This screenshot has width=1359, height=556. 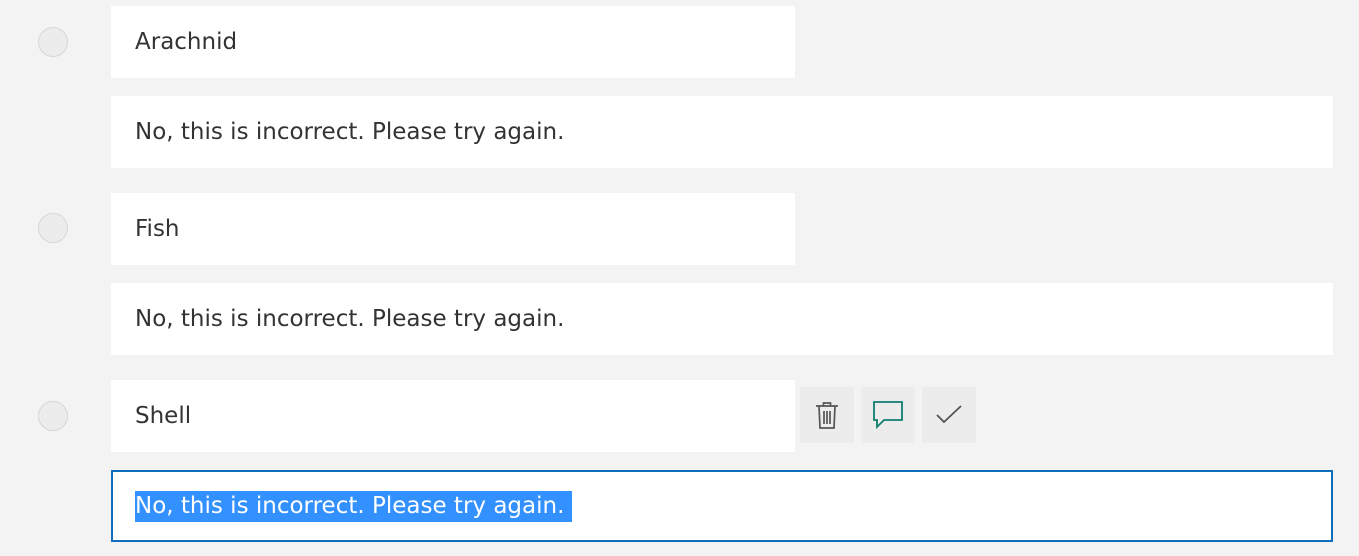 I want to click on feedback-field-2: No, this is incorrect. Please try again., so click(x=722, y=319).